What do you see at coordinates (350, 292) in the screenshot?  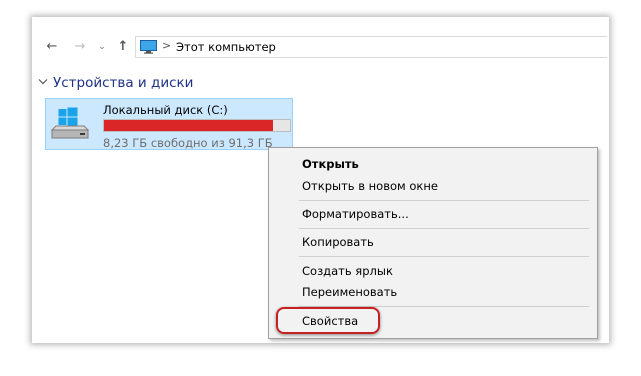 I see `menu-item-label: Переименовать` at bounding box center [350, 292].